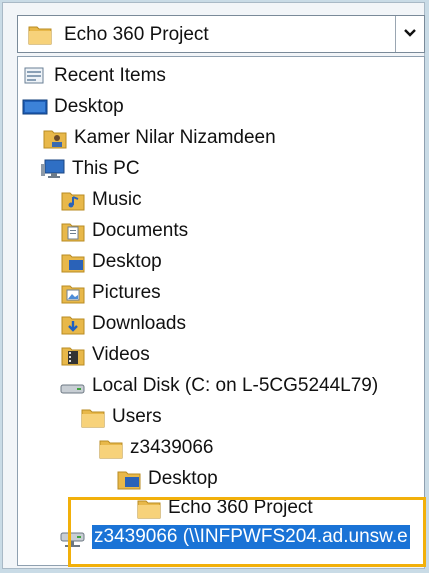  What do you see at coordinates (251, 537) in the screenshot?
I see `list-item-label: z3439066 (\\INFPWFS204.ad.unsw.e` at bounding box center [251, 537].